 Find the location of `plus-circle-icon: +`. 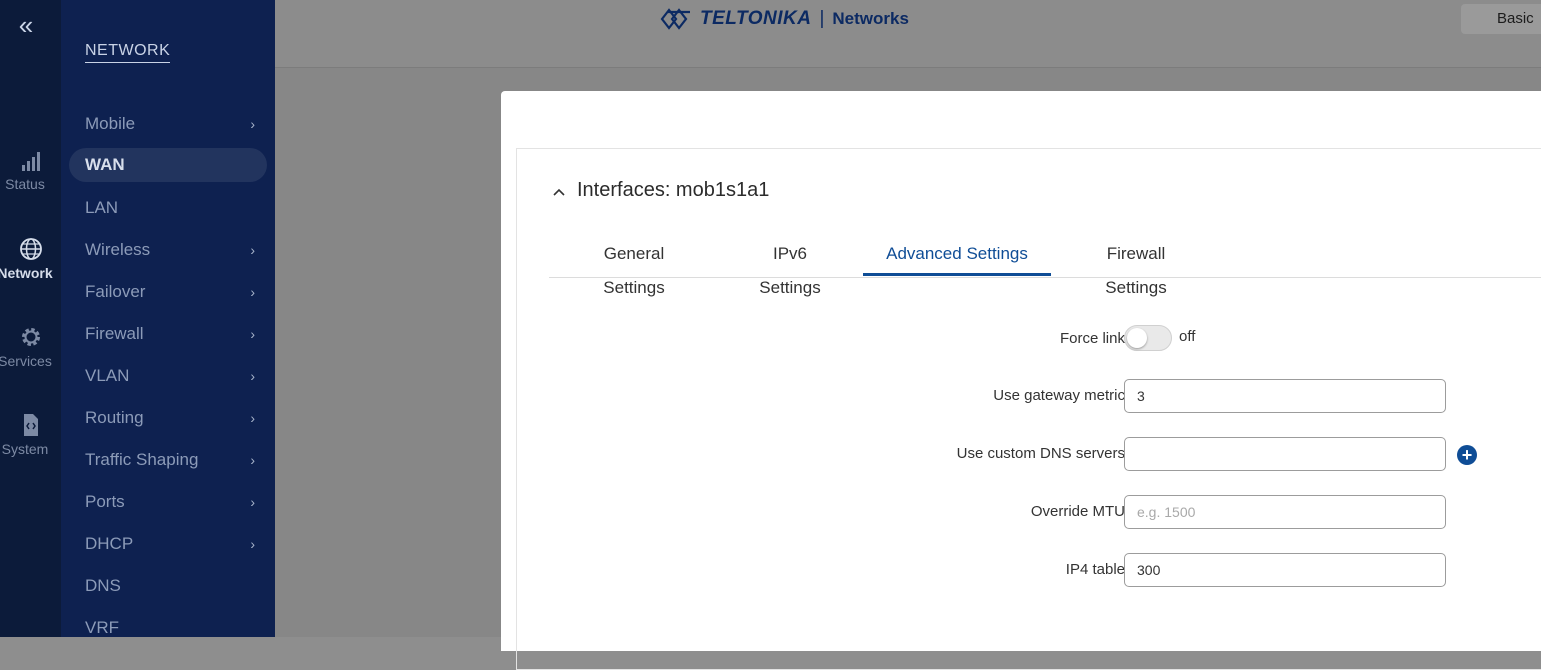

plus-circle-icon: + is located at coordinates (1467, 455).